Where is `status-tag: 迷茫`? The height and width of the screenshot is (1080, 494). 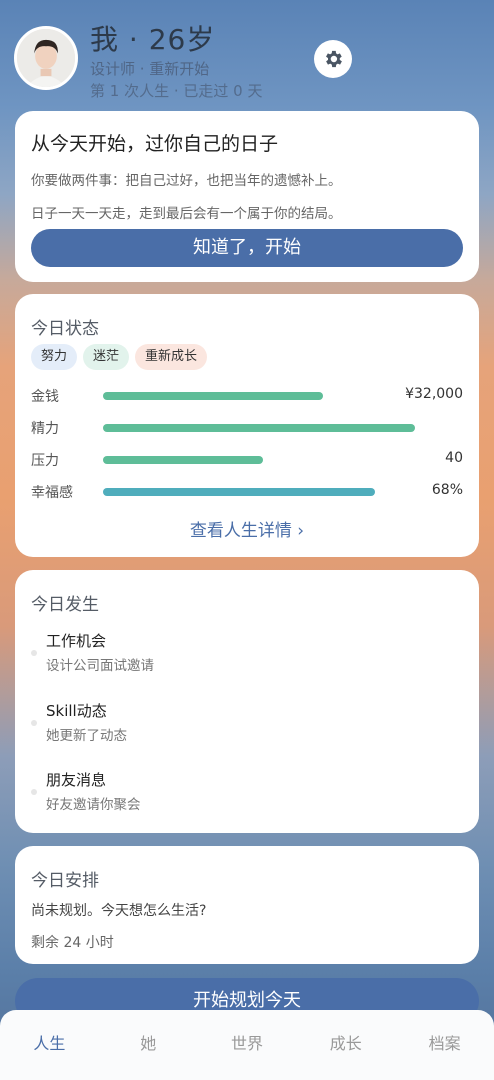
status-tag: 迷茫 is located at coordinates (106, 357).